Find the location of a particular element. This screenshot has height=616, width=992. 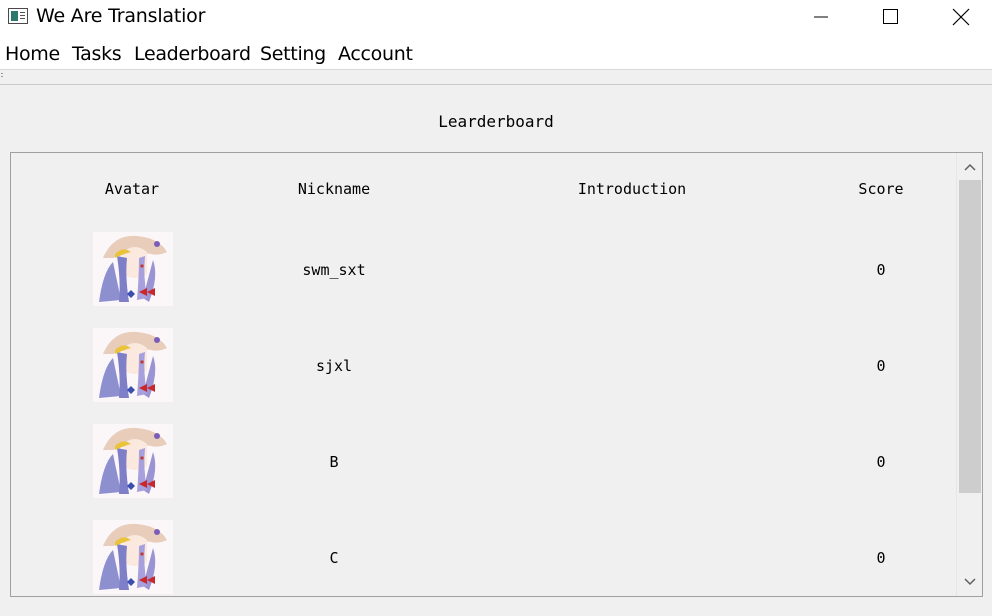

table-row: sjxl 0 is located at coordinates (483, 376).